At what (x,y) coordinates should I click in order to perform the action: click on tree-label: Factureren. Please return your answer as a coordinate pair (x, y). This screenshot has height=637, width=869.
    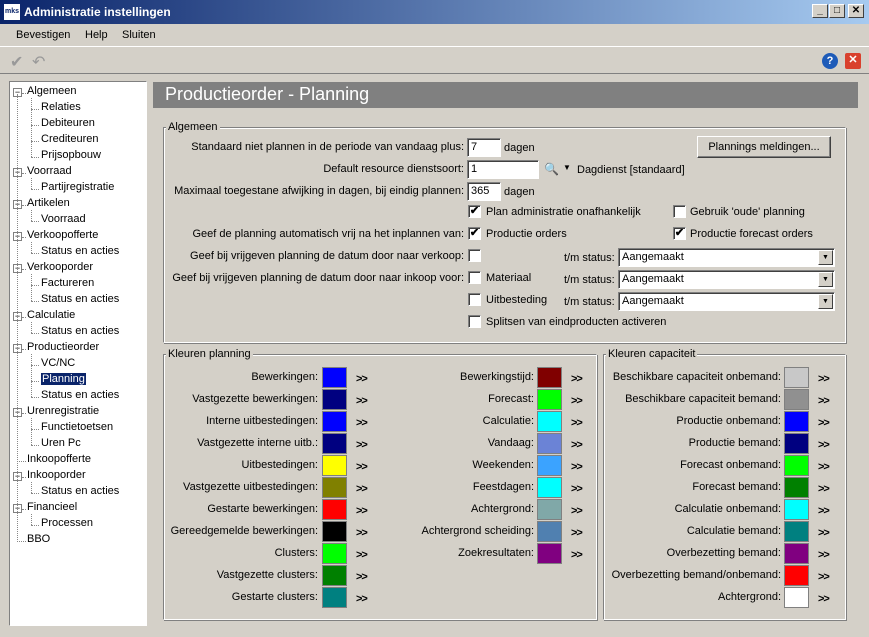
    Looking at the image, I should click on (68, 283).